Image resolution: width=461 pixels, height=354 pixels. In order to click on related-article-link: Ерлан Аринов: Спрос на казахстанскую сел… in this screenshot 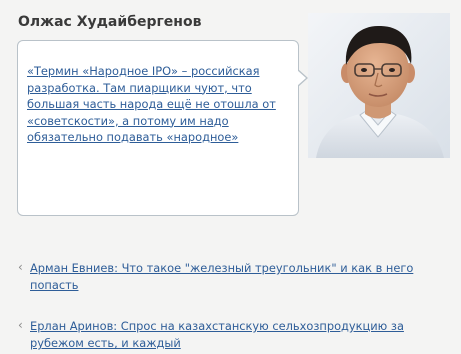, I will do `click(239, 335)`.